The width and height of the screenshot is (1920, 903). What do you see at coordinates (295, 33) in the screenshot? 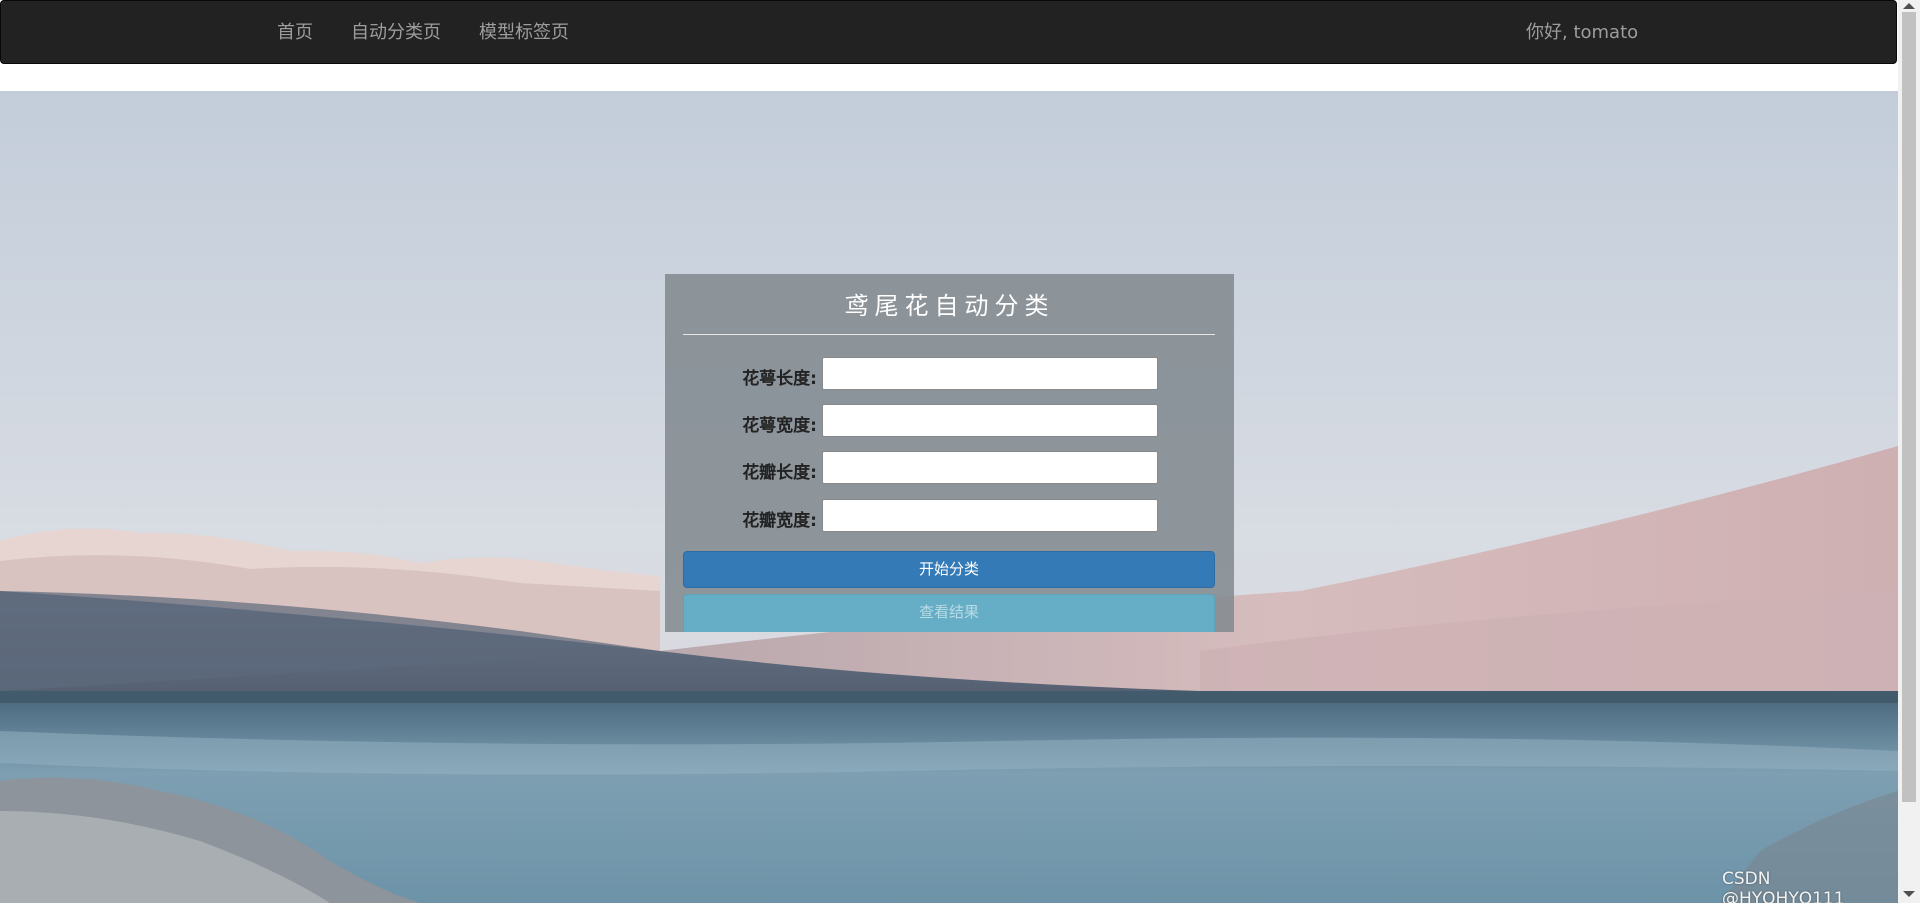
I see `nav-link-home: 首页` at bounding box center [295, 33].